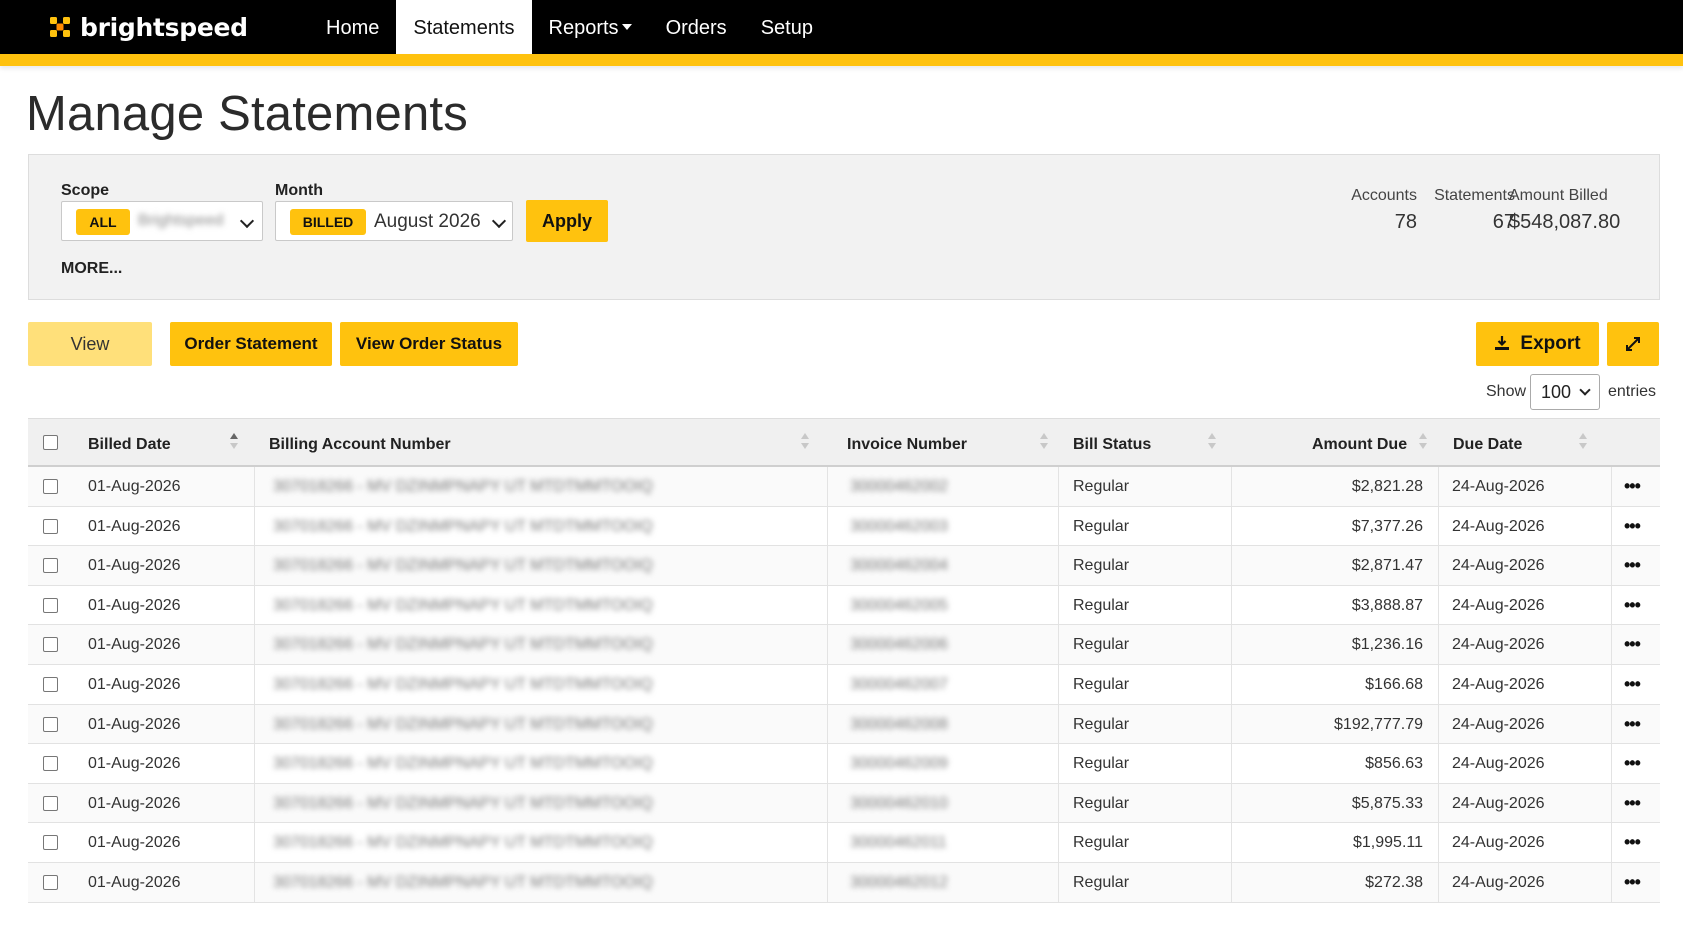 The image size is (1683, 935). What do you see at coordinates (162, 221) in the screenshot?
I see `scope-select: ALL Brightspeed` at bounding box center [162, 221].